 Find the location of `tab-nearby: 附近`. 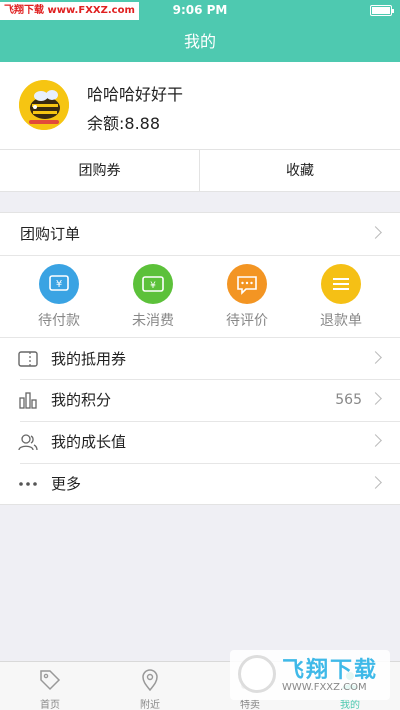

tab-nearby: 附近 is located at coordinates (150, 686).